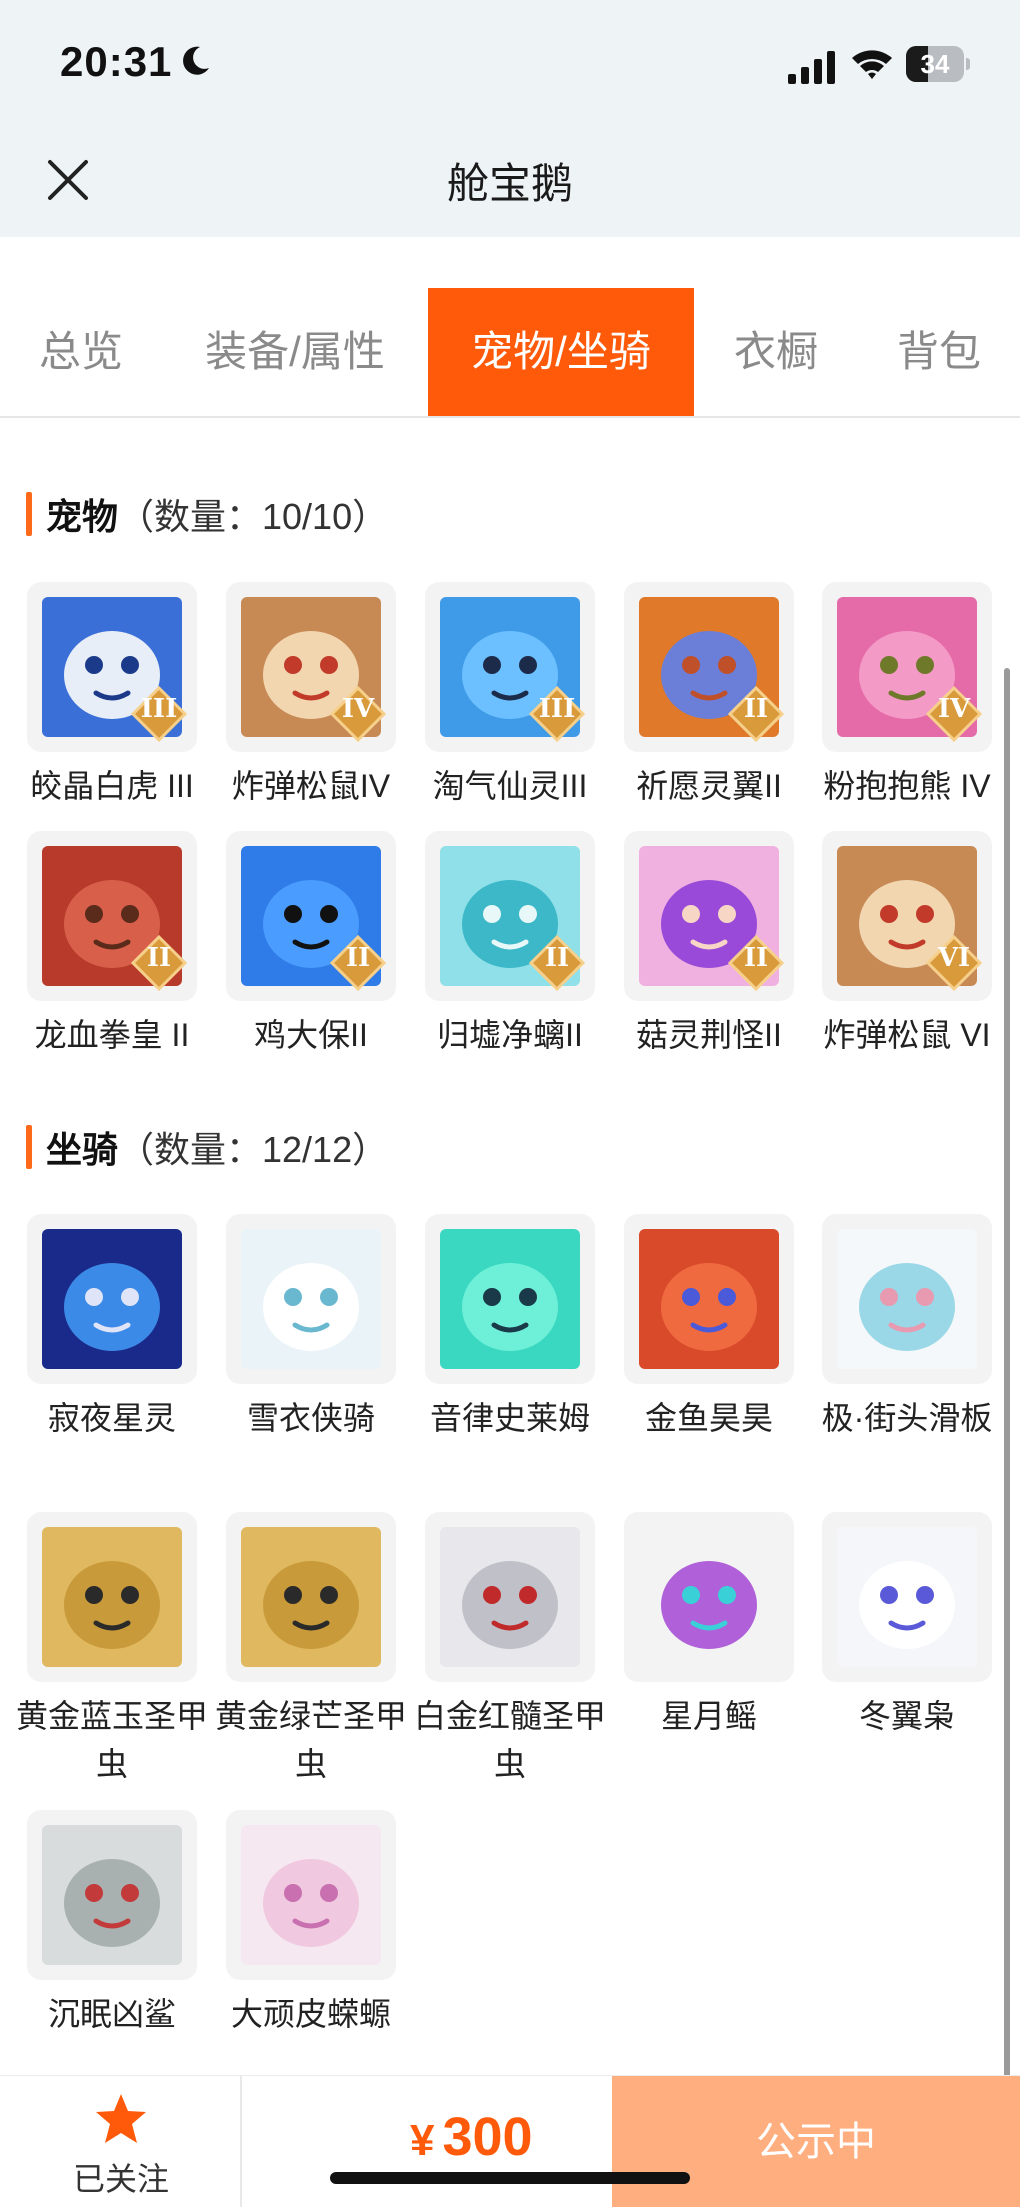 The height and width of the screenshot is (2207, 1020). Describe the element at coordinates (939, 352) in the screenshot. I see `tab-backpack: 背包` at that location.